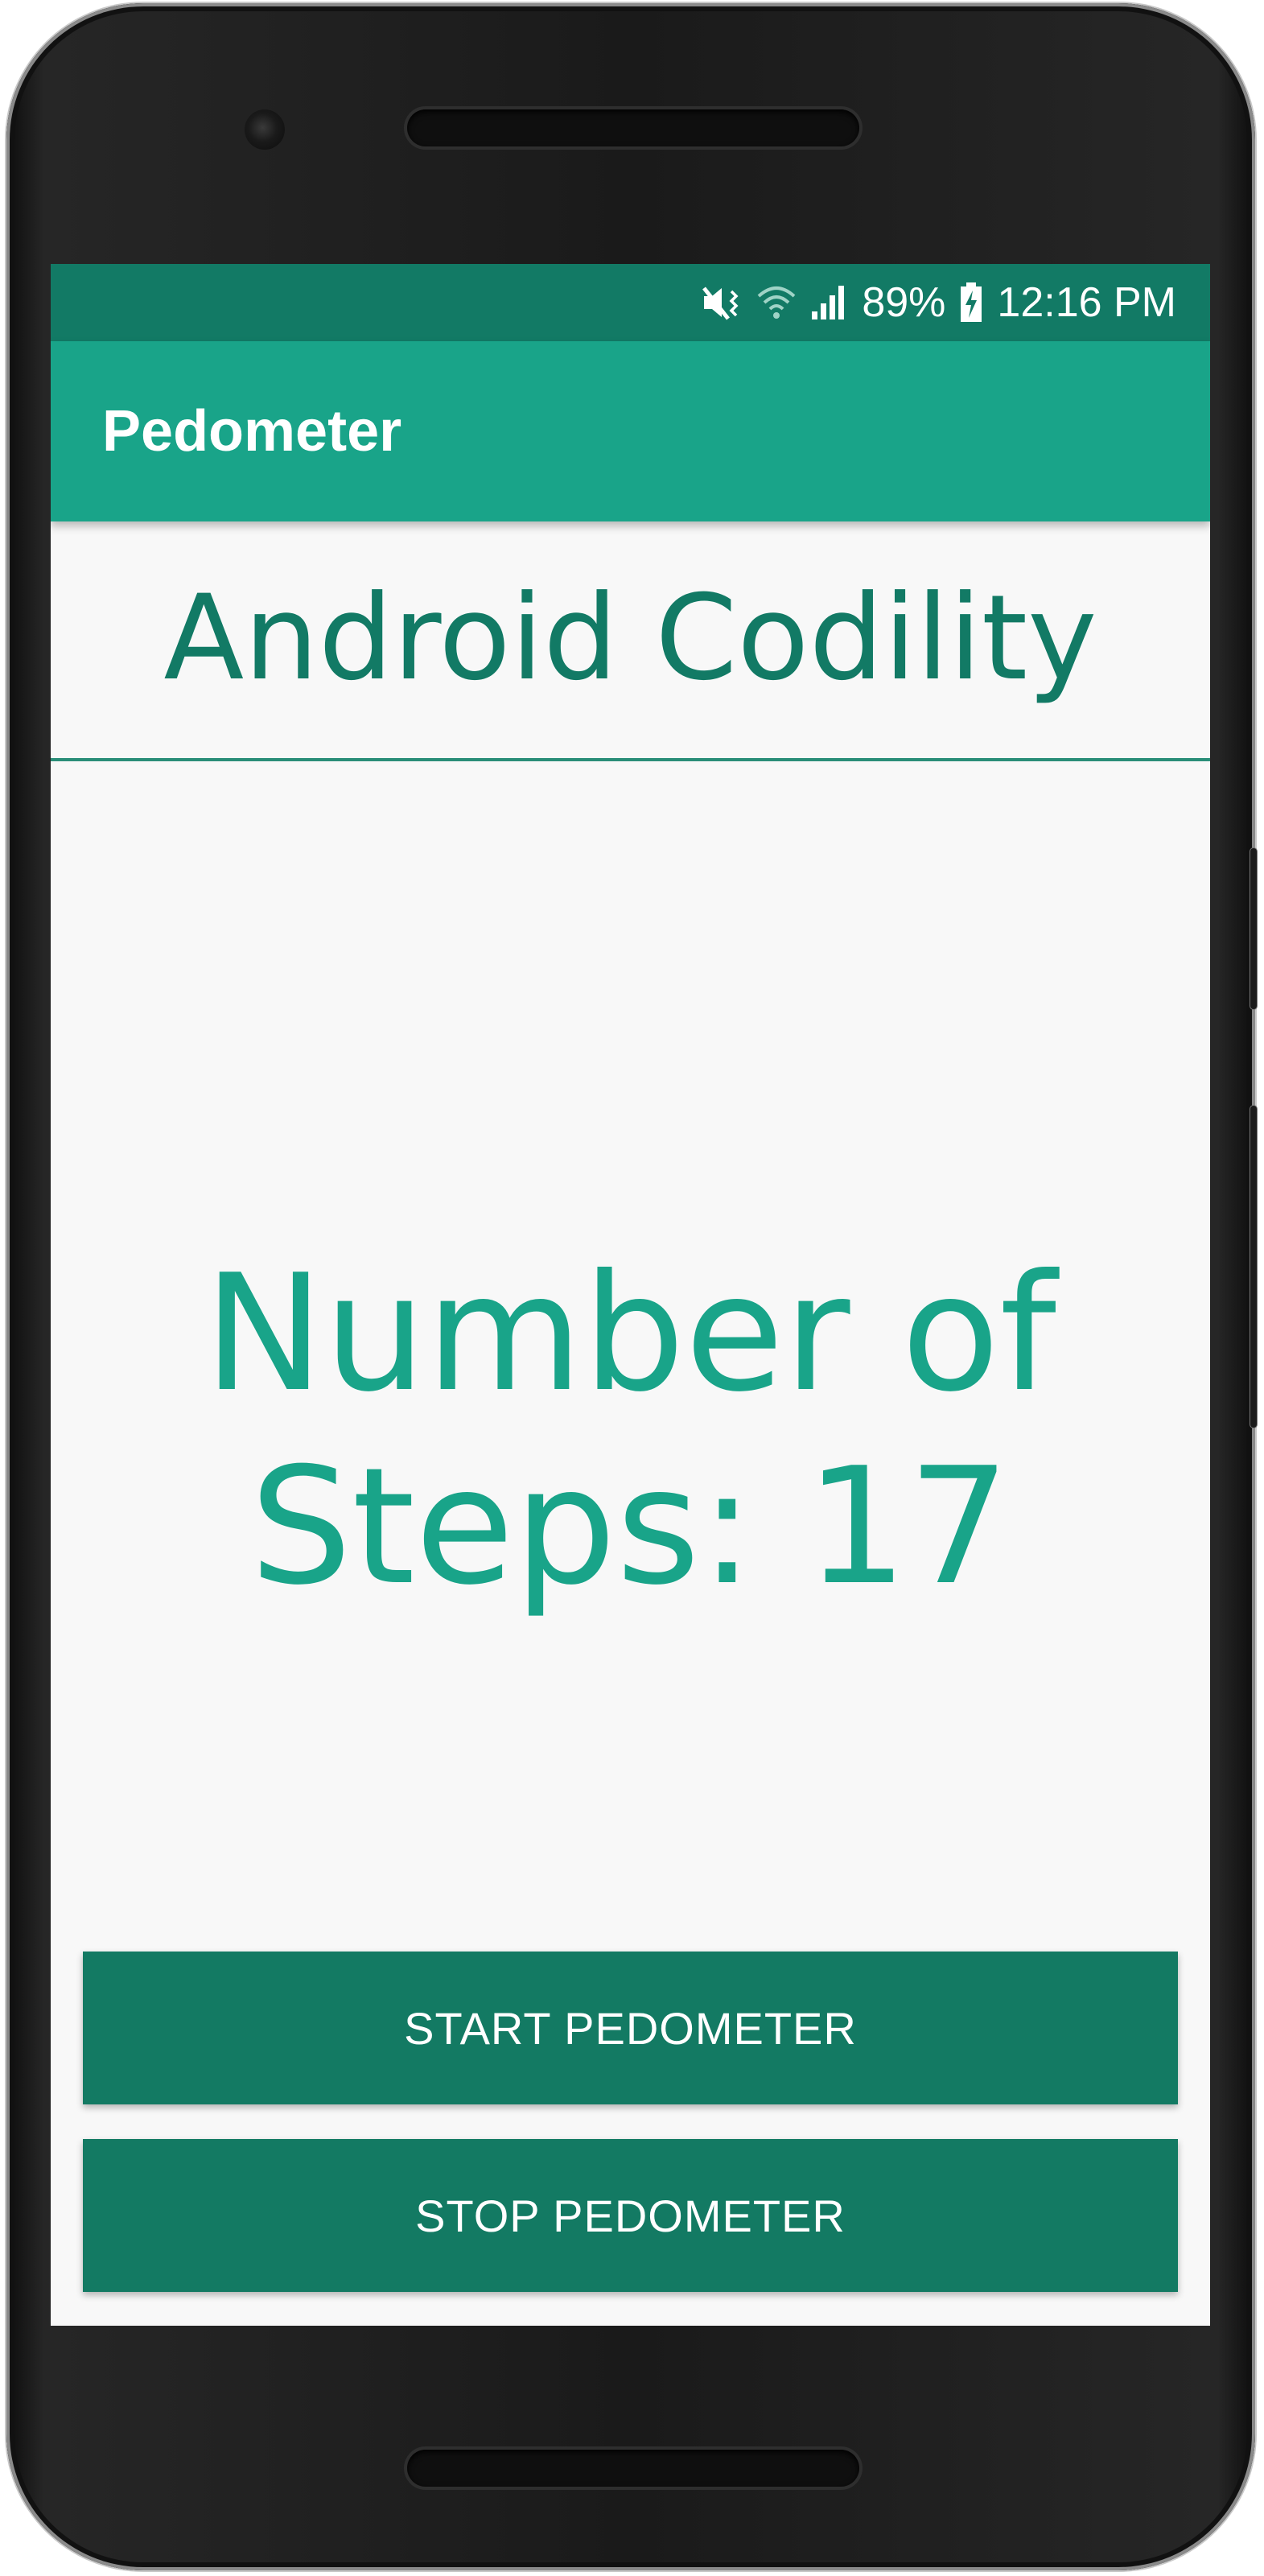  What do you see at coordinates (829, 302) in the screenshot?
I see `signal-icon` at bounding box center [829, 302].